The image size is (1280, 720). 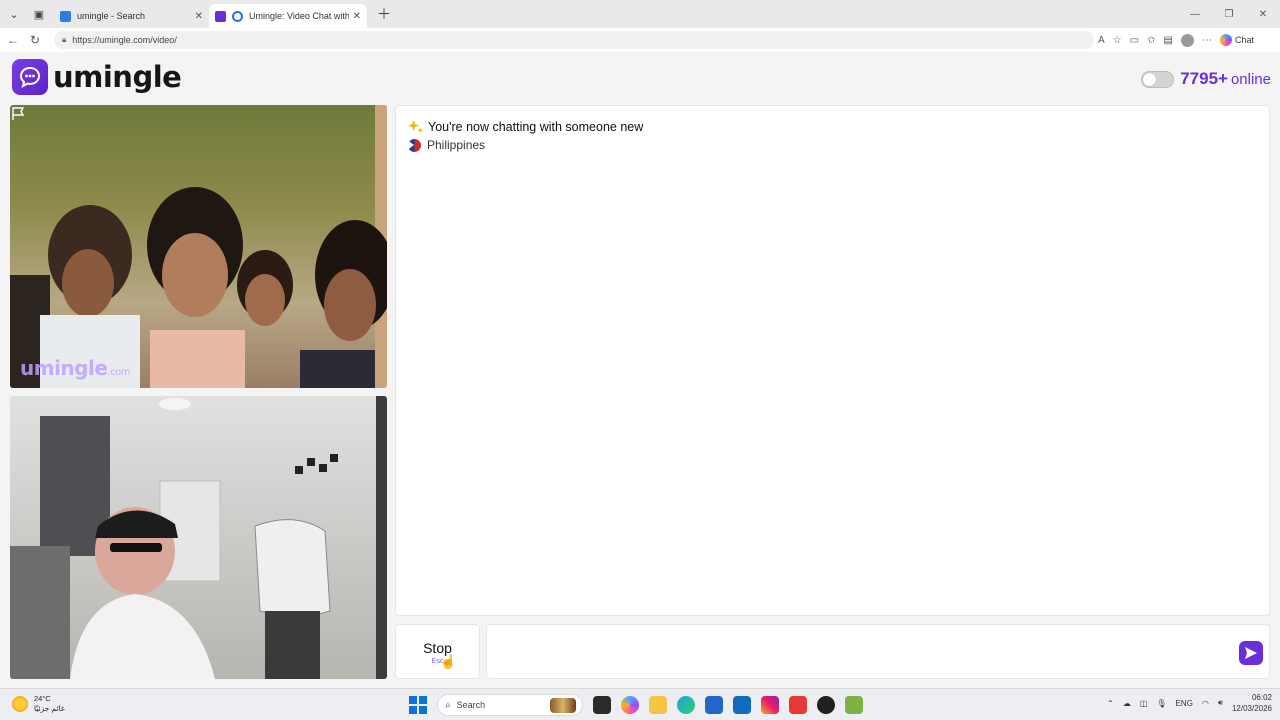 I want to click on favorite-star-icon: ☆, so click(x=1117, y=40).